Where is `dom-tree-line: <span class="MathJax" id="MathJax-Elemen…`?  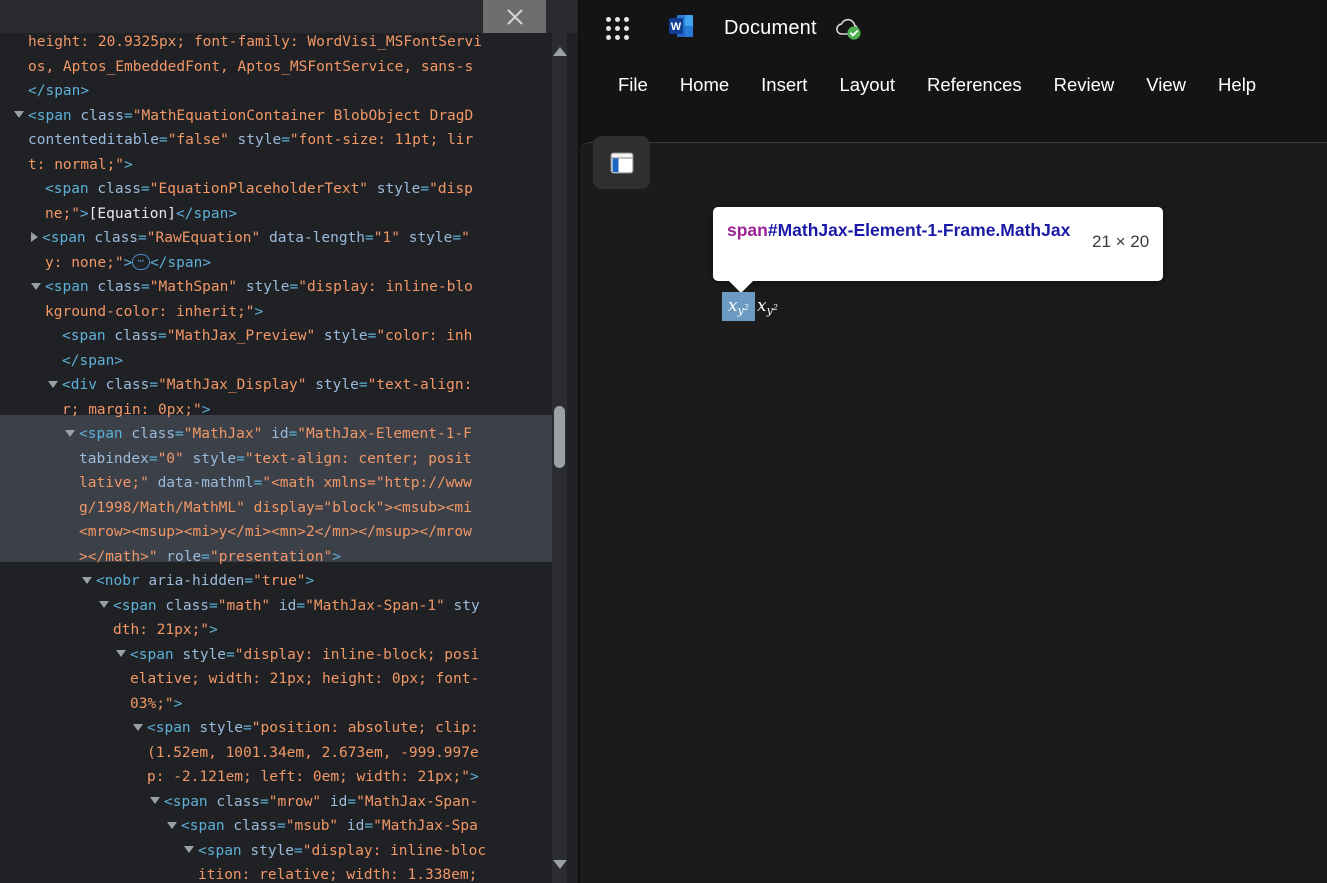
dom-tree-line: <span class="MathJax" id="MathJax-Elemen… is located at coordinates (279, 434).